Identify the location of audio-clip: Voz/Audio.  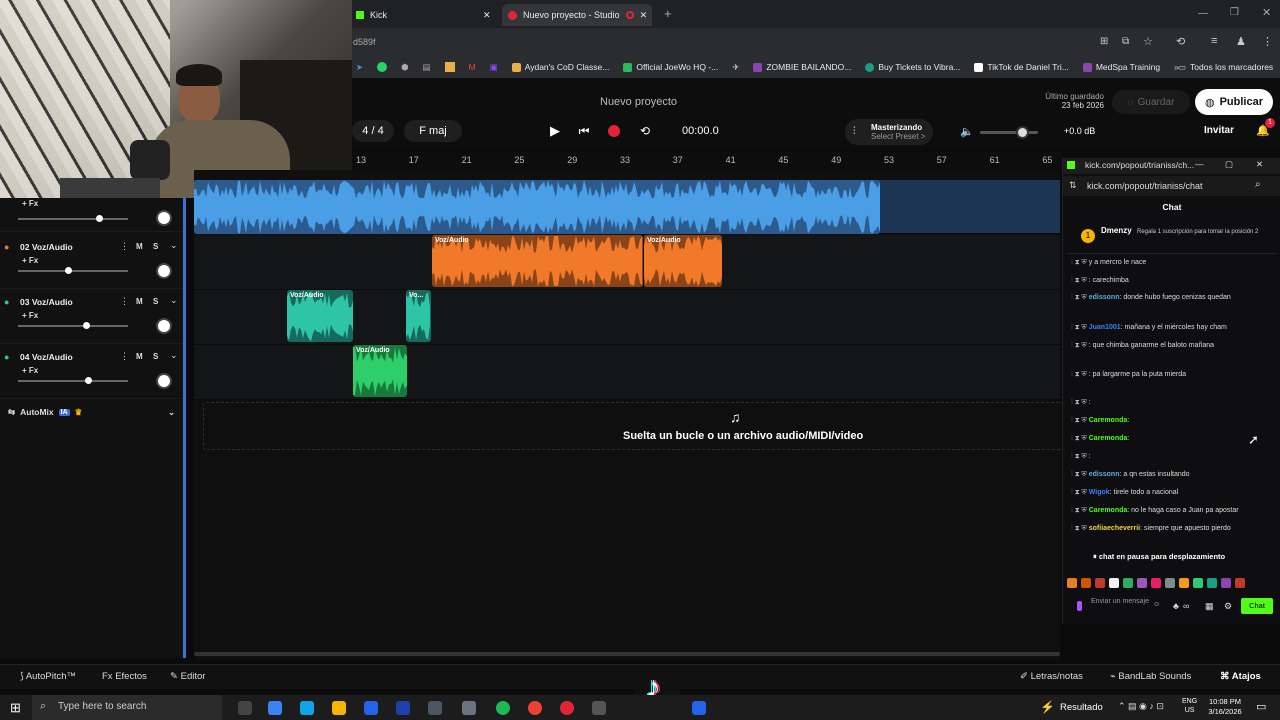
(380, 371).